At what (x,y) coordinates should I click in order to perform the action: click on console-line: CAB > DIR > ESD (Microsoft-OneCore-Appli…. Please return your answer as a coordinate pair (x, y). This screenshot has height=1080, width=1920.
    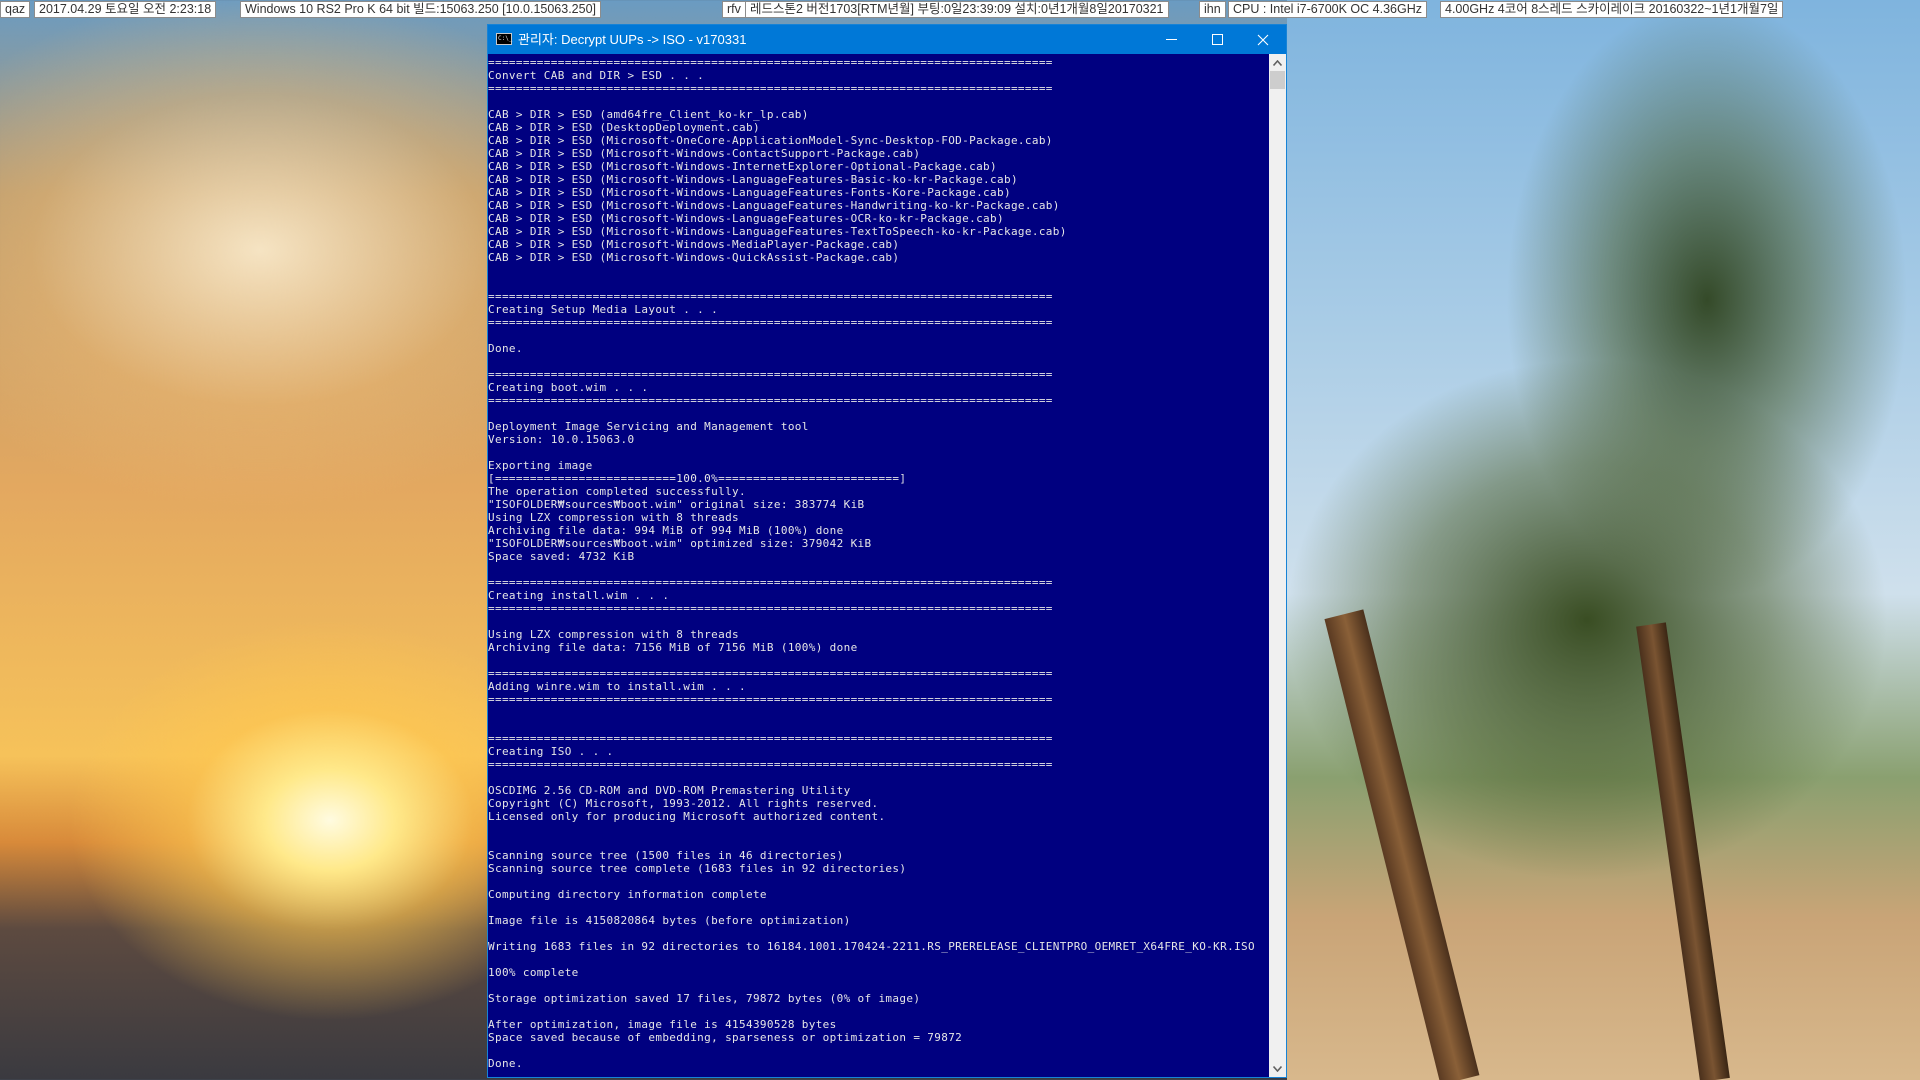
    Looking at the image, I should click on (770, 140).